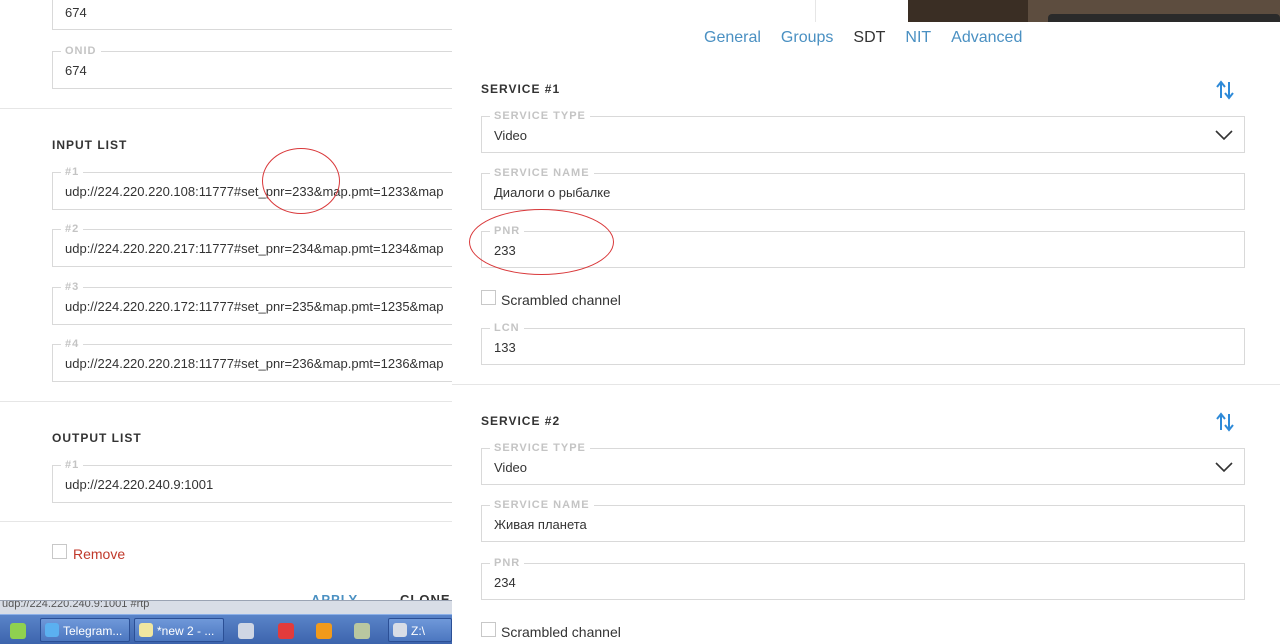 The width and height of the screenshot is (1280, 644). Describe the element at coordinates (1094, 11) in the screenshot. I see `background-photo` at that location.